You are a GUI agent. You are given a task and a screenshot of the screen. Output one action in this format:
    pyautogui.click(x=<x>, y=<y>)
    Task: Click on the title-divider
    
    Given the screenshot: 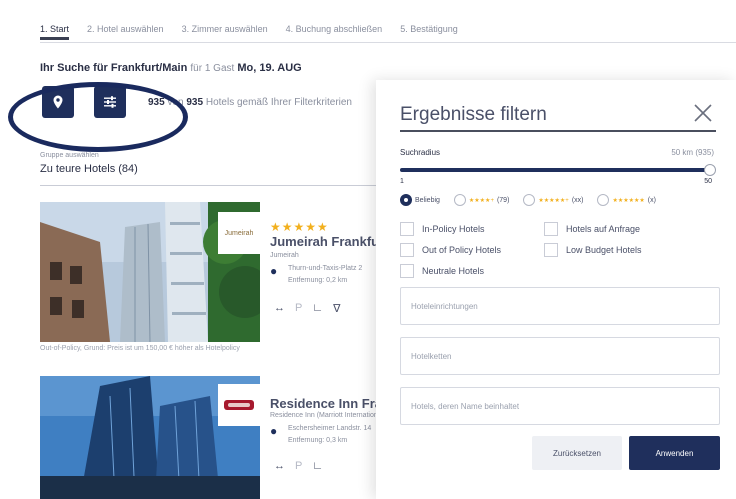 What is the action you would take?
    pyautogui.click(x=558, y=131)
    